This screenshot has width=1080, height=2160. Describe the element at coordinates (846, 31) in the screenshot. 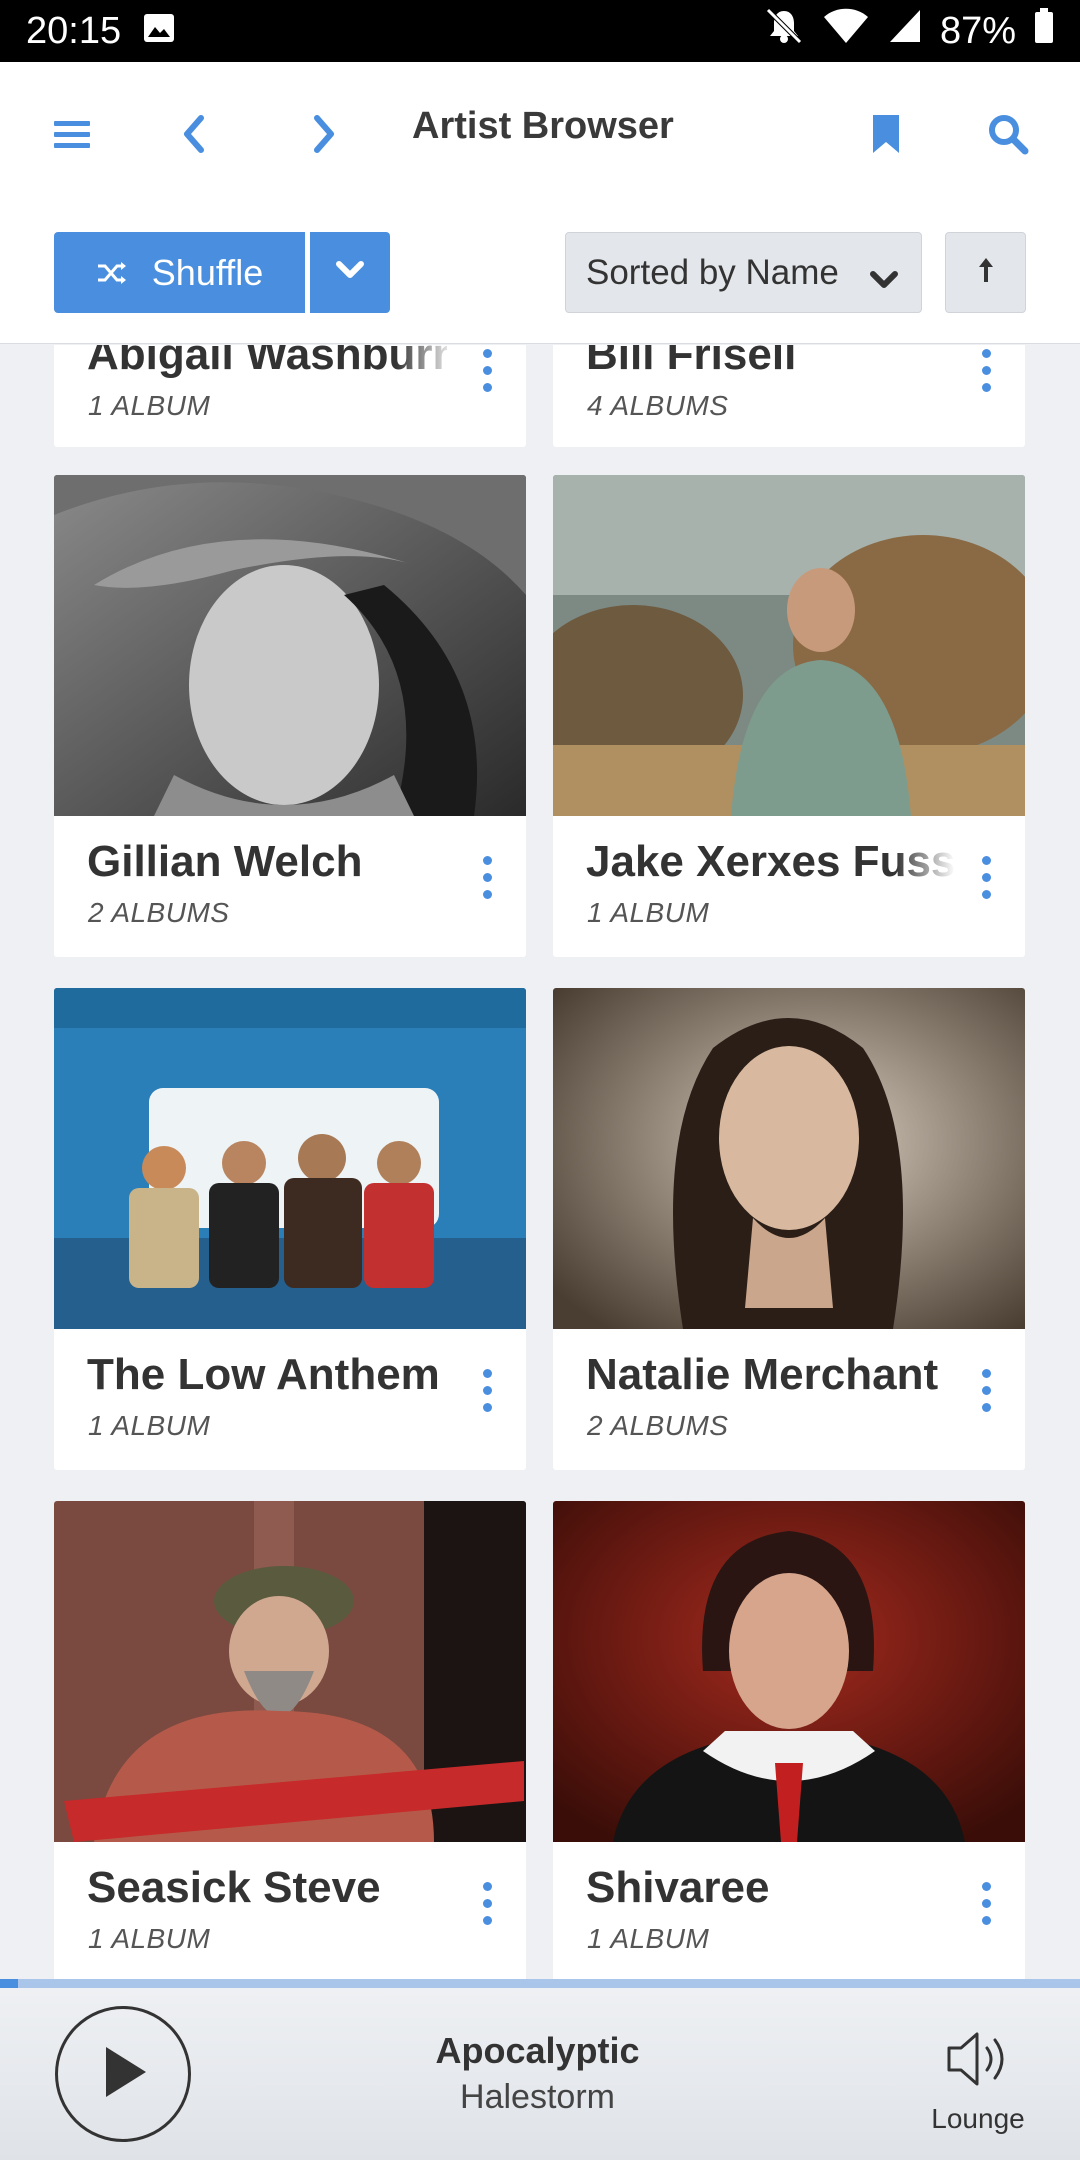

I see `wifi-icon` at that location.